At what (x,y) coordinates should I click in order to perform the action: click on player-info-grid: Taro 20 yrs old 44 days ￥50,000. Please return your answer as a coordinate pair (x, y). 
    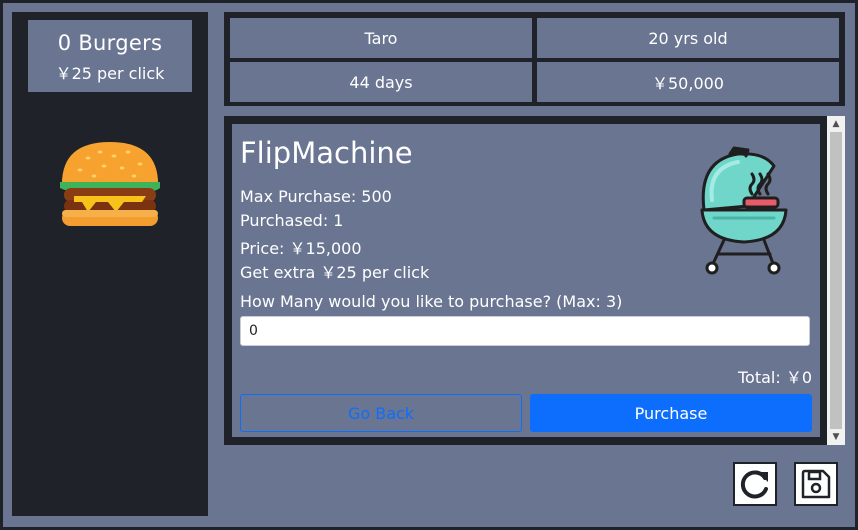
    Looking at the image, I should click on (534, 59).